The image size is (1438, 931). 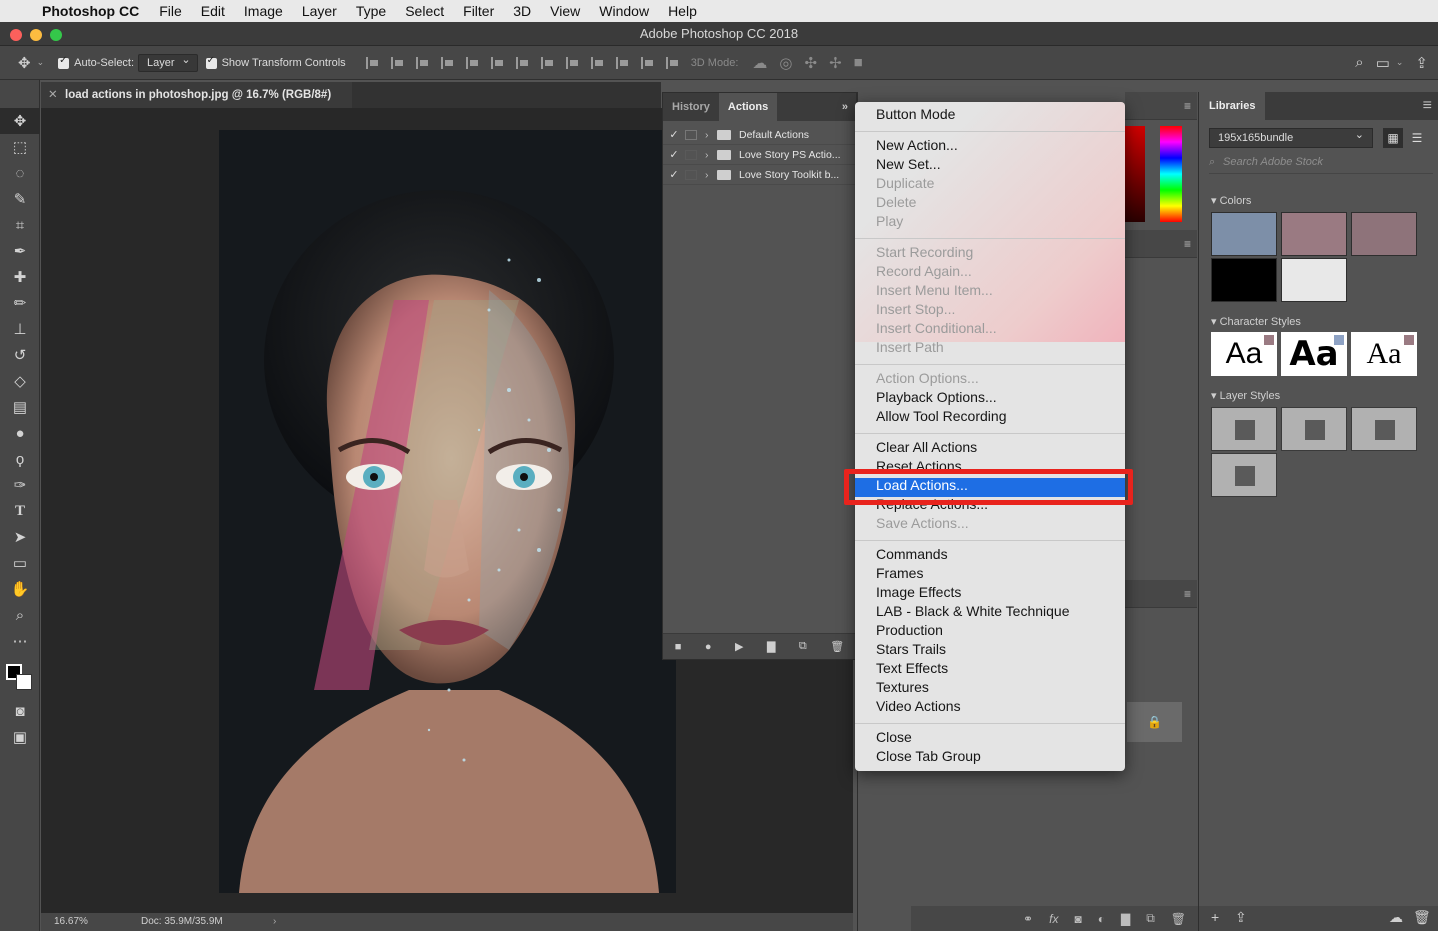 What do you see at coordinates (911, 649) in the screenshot?
I see `menu-item-stars-trails: Stars Trails` at bounding box center [911, 649].